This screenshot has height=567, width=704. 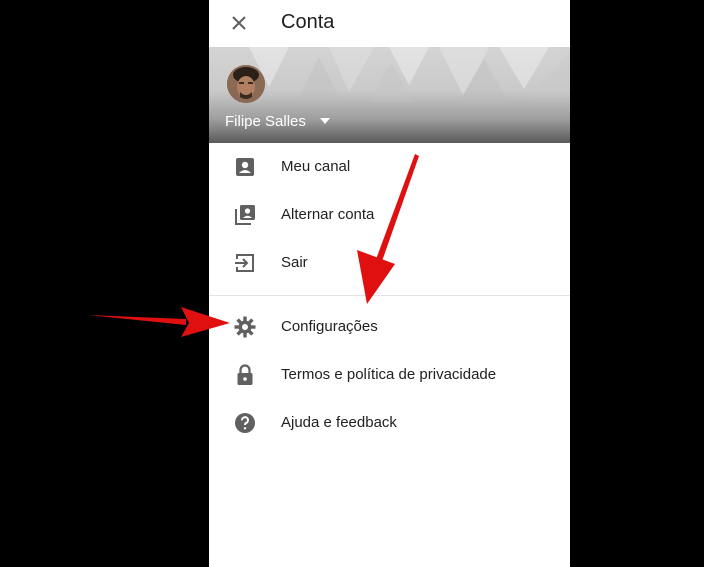 I want to click on close-icon, so click(x=239, y=23).